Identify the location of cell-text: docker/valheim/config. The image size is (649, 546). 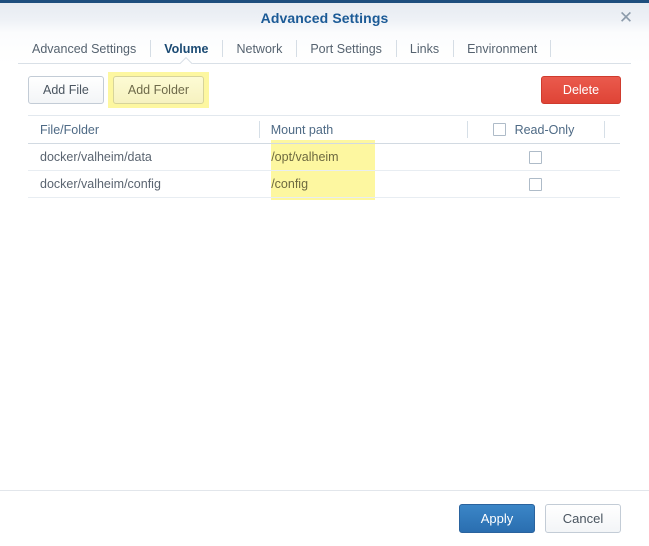
(100, 184).